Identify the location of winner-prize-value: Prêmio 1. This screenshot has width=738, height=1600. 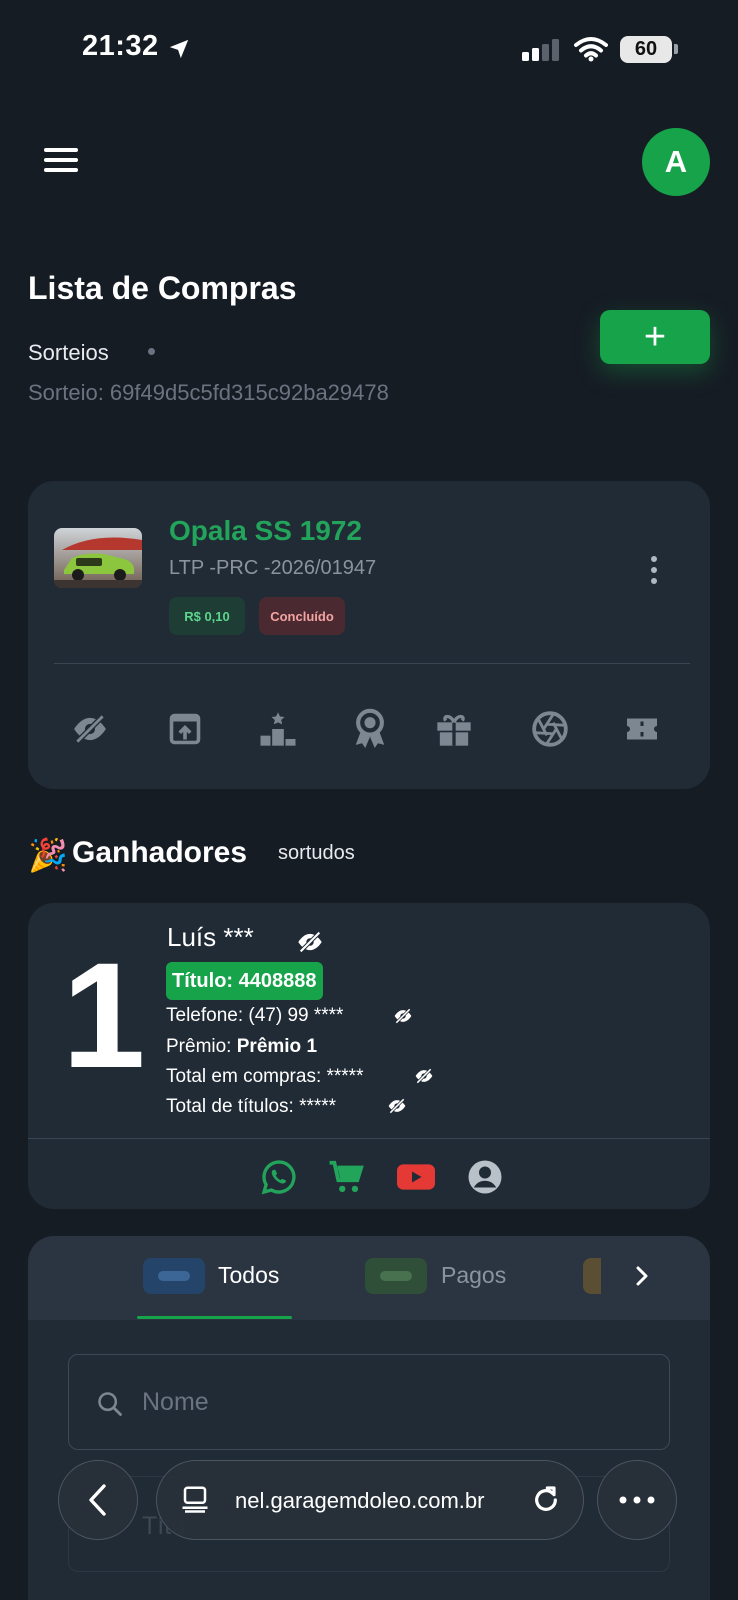
(277, 1046).